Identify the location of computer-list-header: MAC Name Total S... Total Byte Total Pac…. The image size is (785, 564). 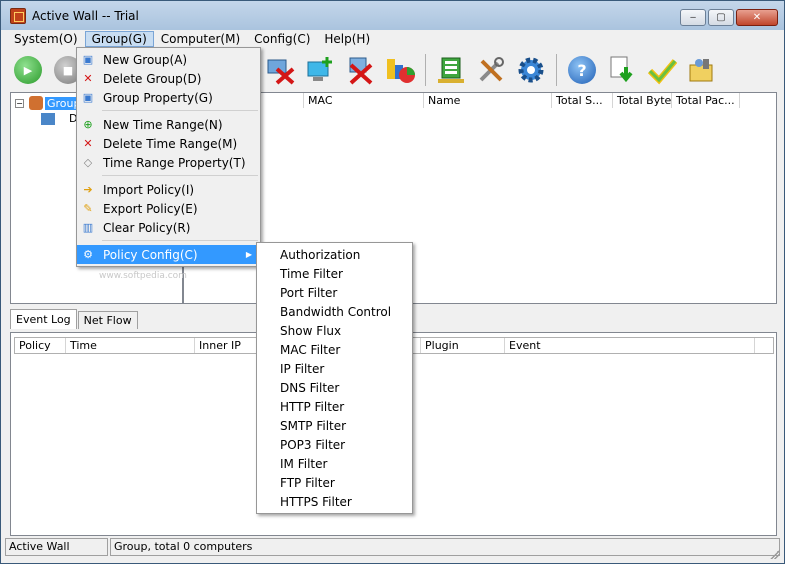
(480, 100).